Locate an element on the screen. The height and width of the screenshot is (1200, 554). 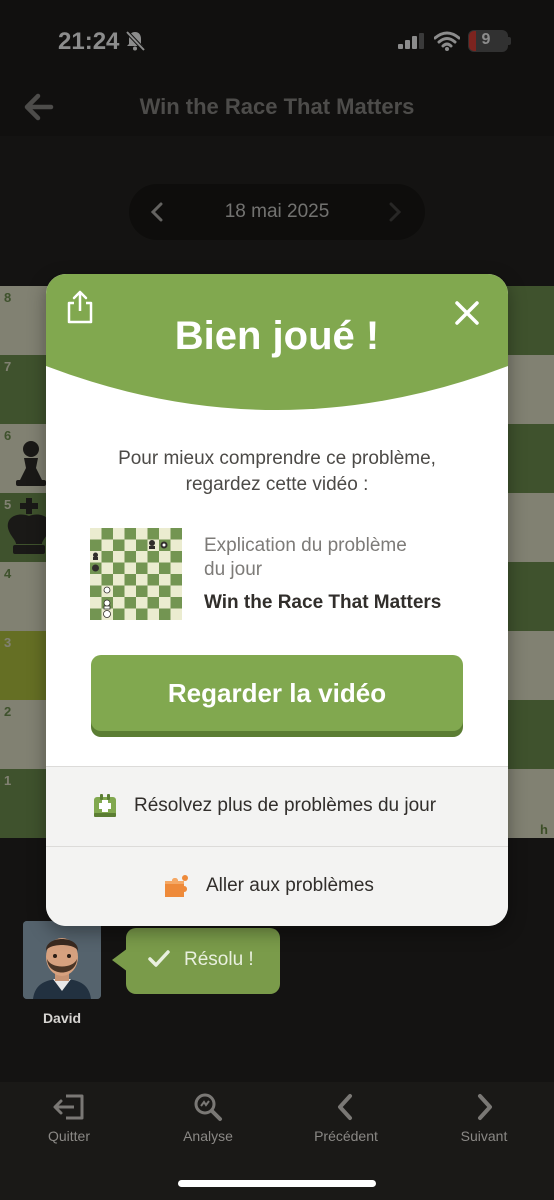
description-line: regardez cette vidéo : is located at coordinates (277, 484).